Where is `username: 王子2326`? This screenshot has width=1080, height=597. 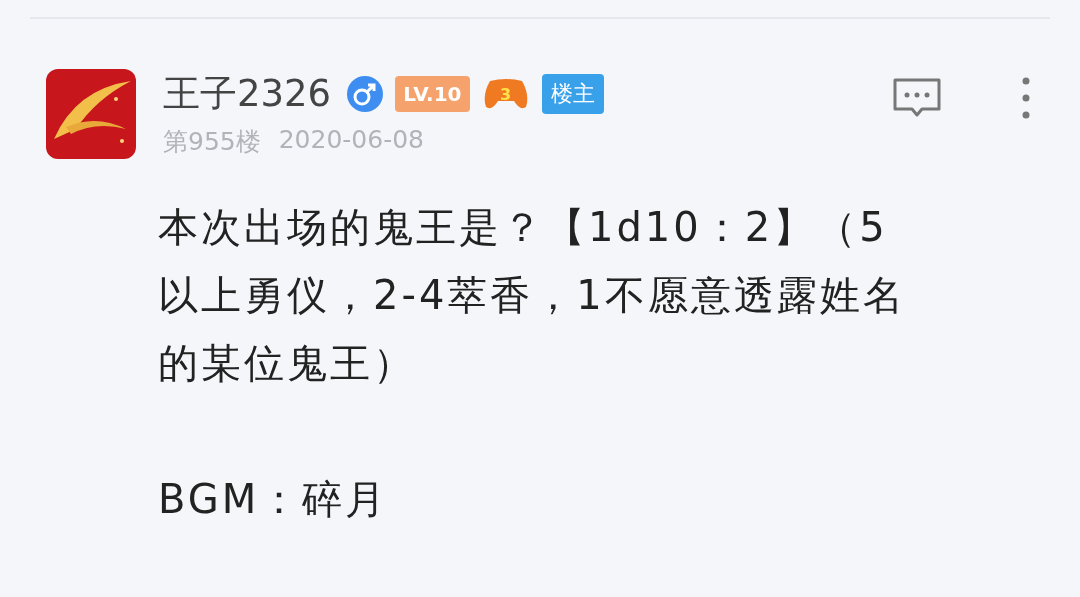 username: 王子2326 is located at coordinates (247, 94).